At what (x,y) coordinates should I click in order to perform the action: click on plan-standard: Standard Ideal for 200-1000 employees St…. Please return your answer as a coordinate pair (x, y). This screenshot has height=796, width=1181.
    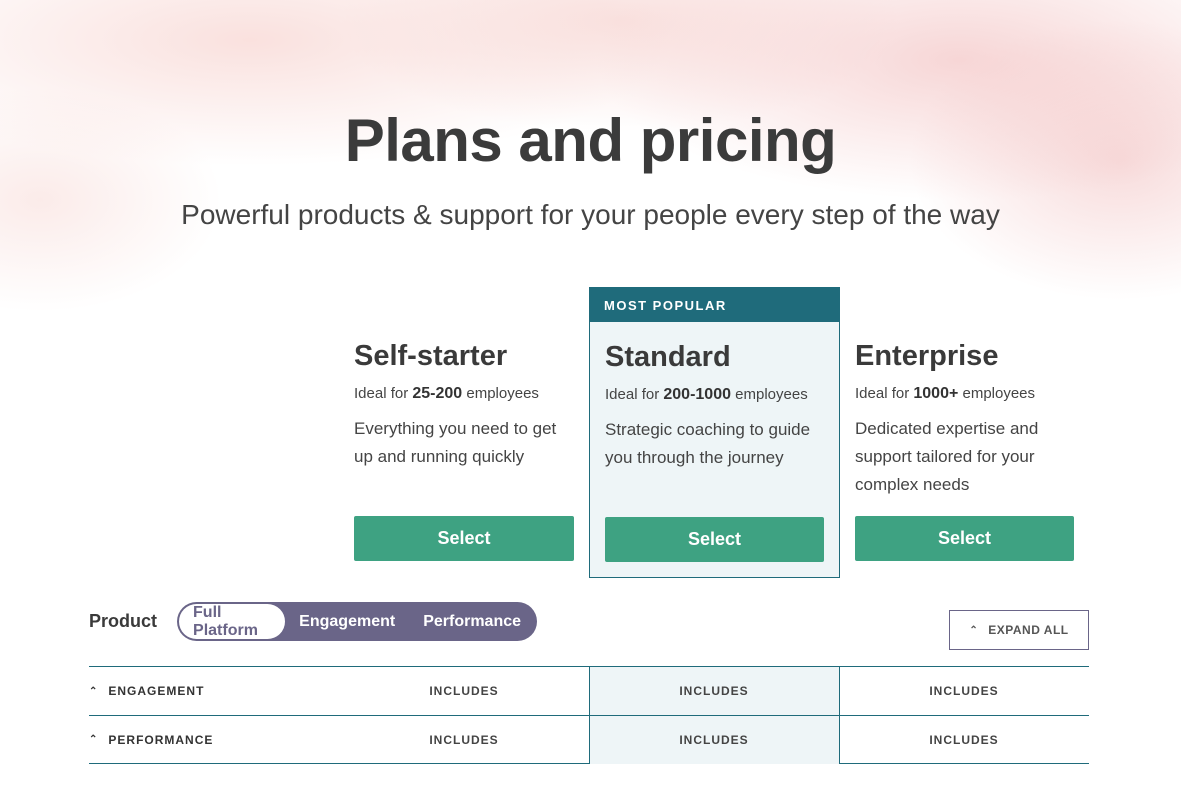
    Looking at the image, I should click on (710, 406).